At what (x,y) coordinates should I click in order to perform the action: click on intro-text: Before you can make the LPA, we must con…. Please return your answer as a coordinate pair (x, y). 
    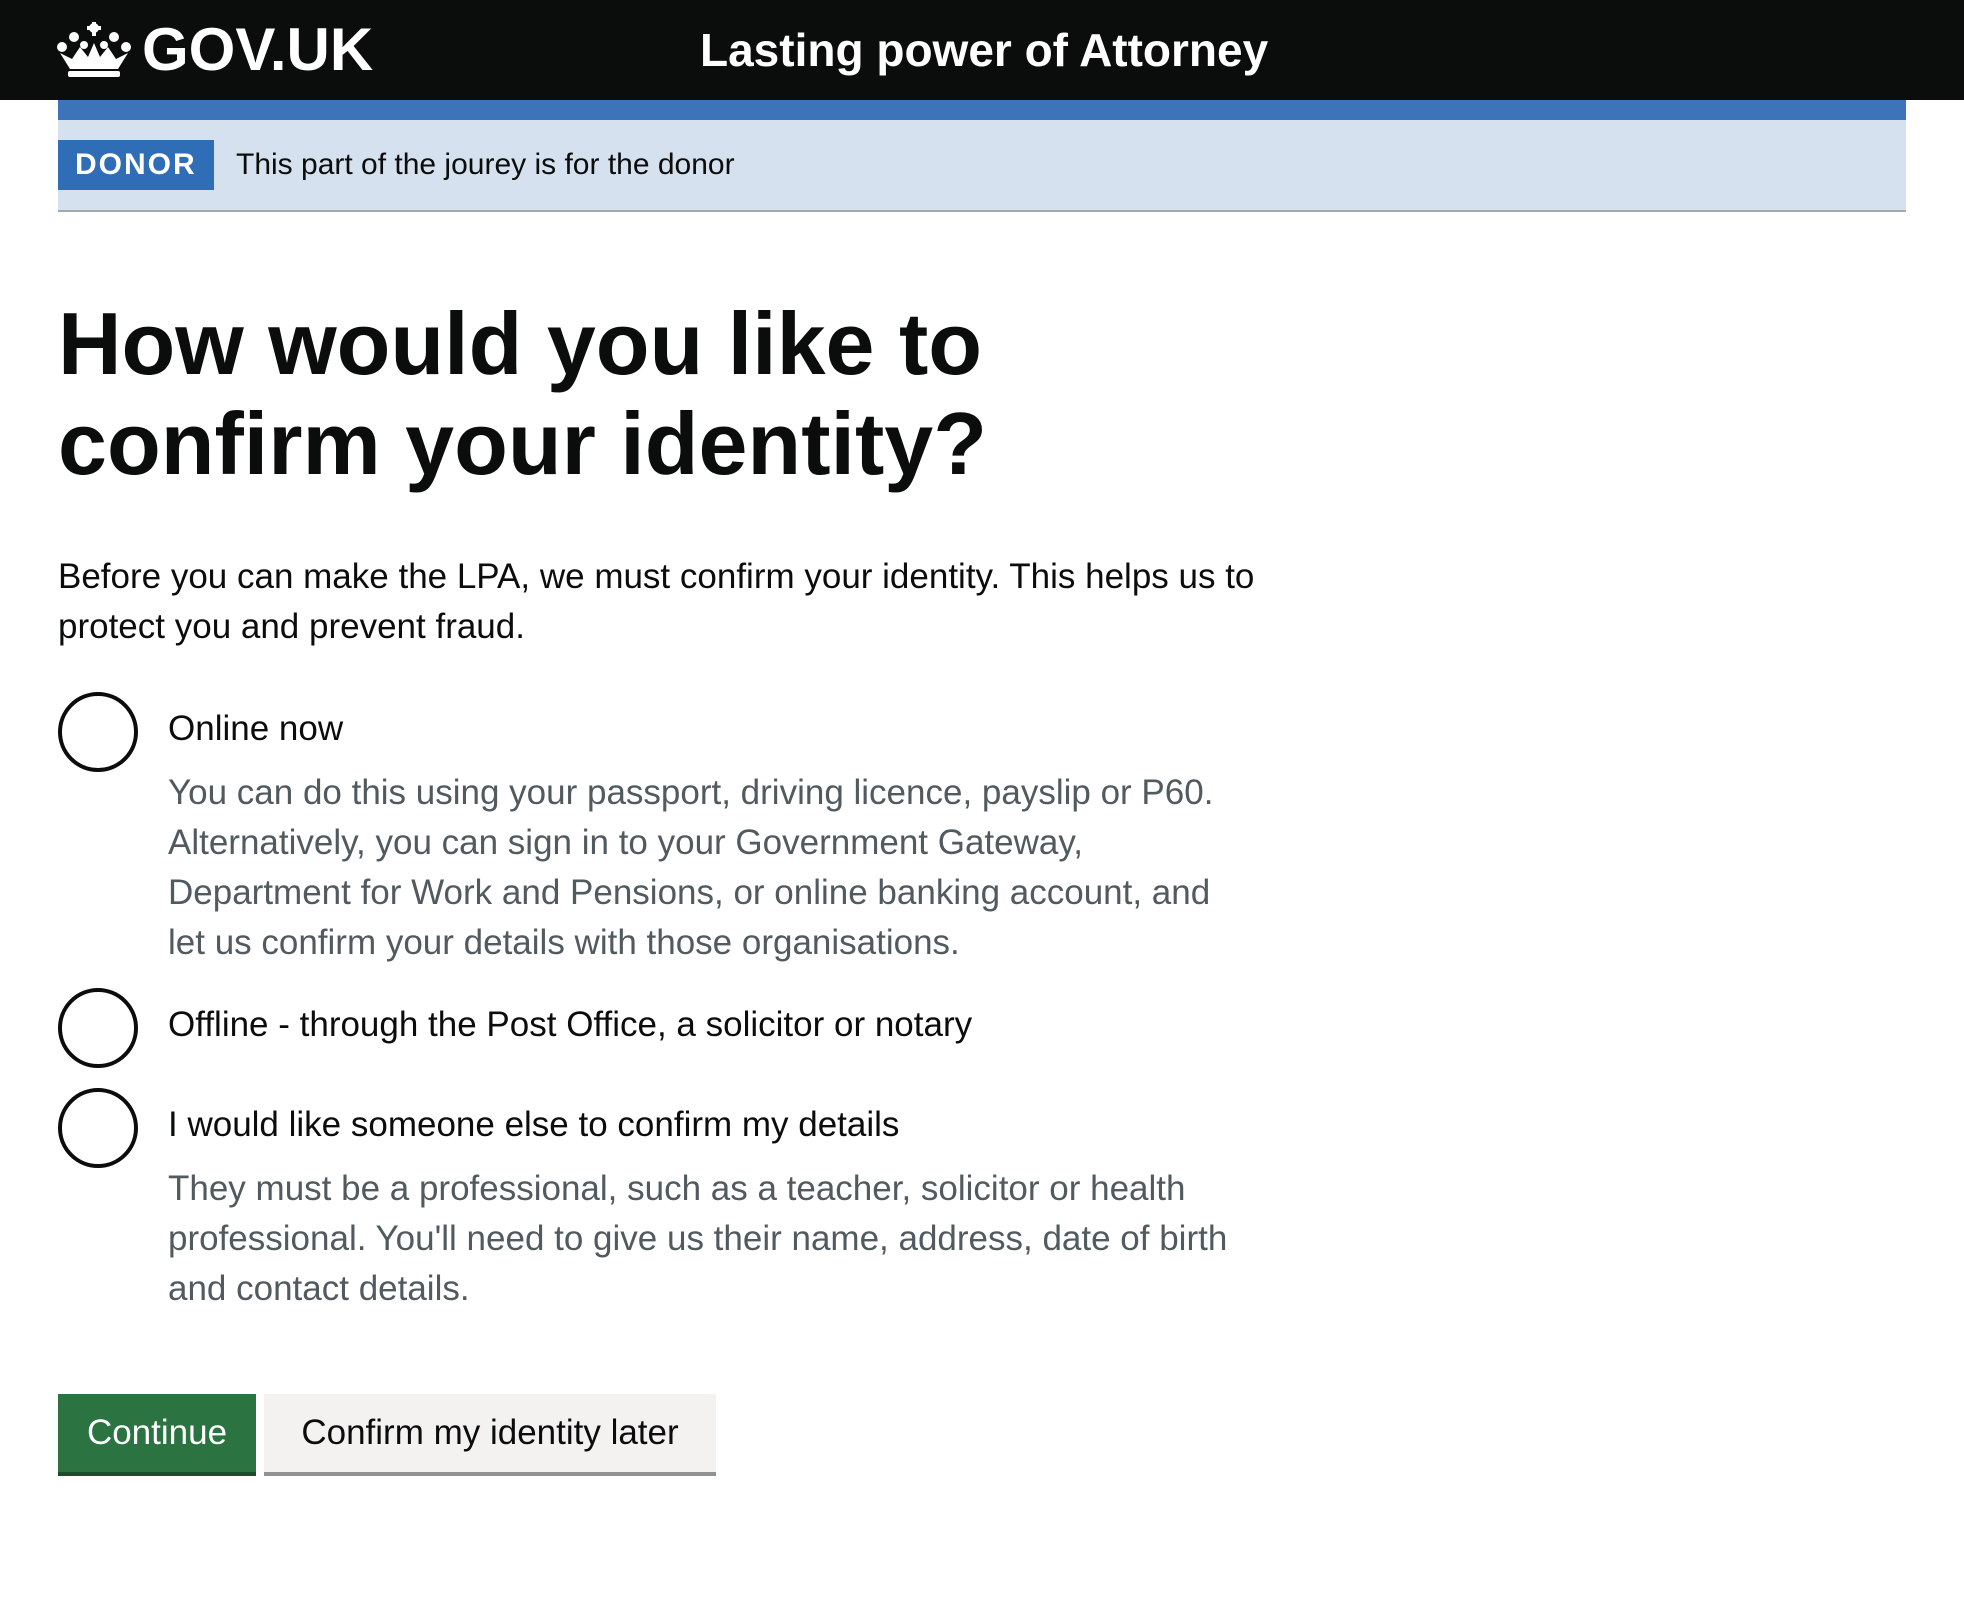
    Looking at the image, I should click on (656, 601).